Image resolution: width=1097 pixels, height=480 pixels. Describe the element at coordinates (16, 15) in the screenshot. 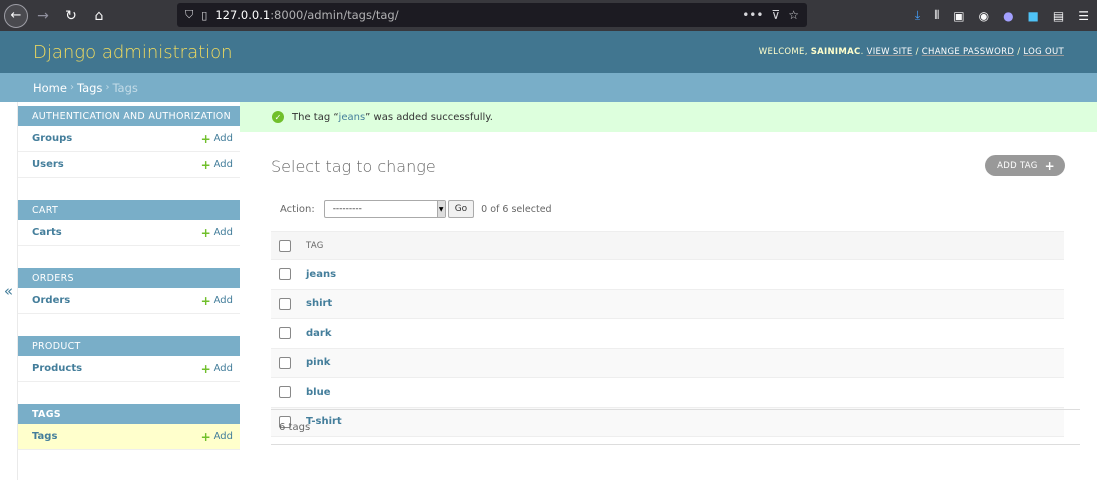

I see `back-arrow-icon: ←` at that location.